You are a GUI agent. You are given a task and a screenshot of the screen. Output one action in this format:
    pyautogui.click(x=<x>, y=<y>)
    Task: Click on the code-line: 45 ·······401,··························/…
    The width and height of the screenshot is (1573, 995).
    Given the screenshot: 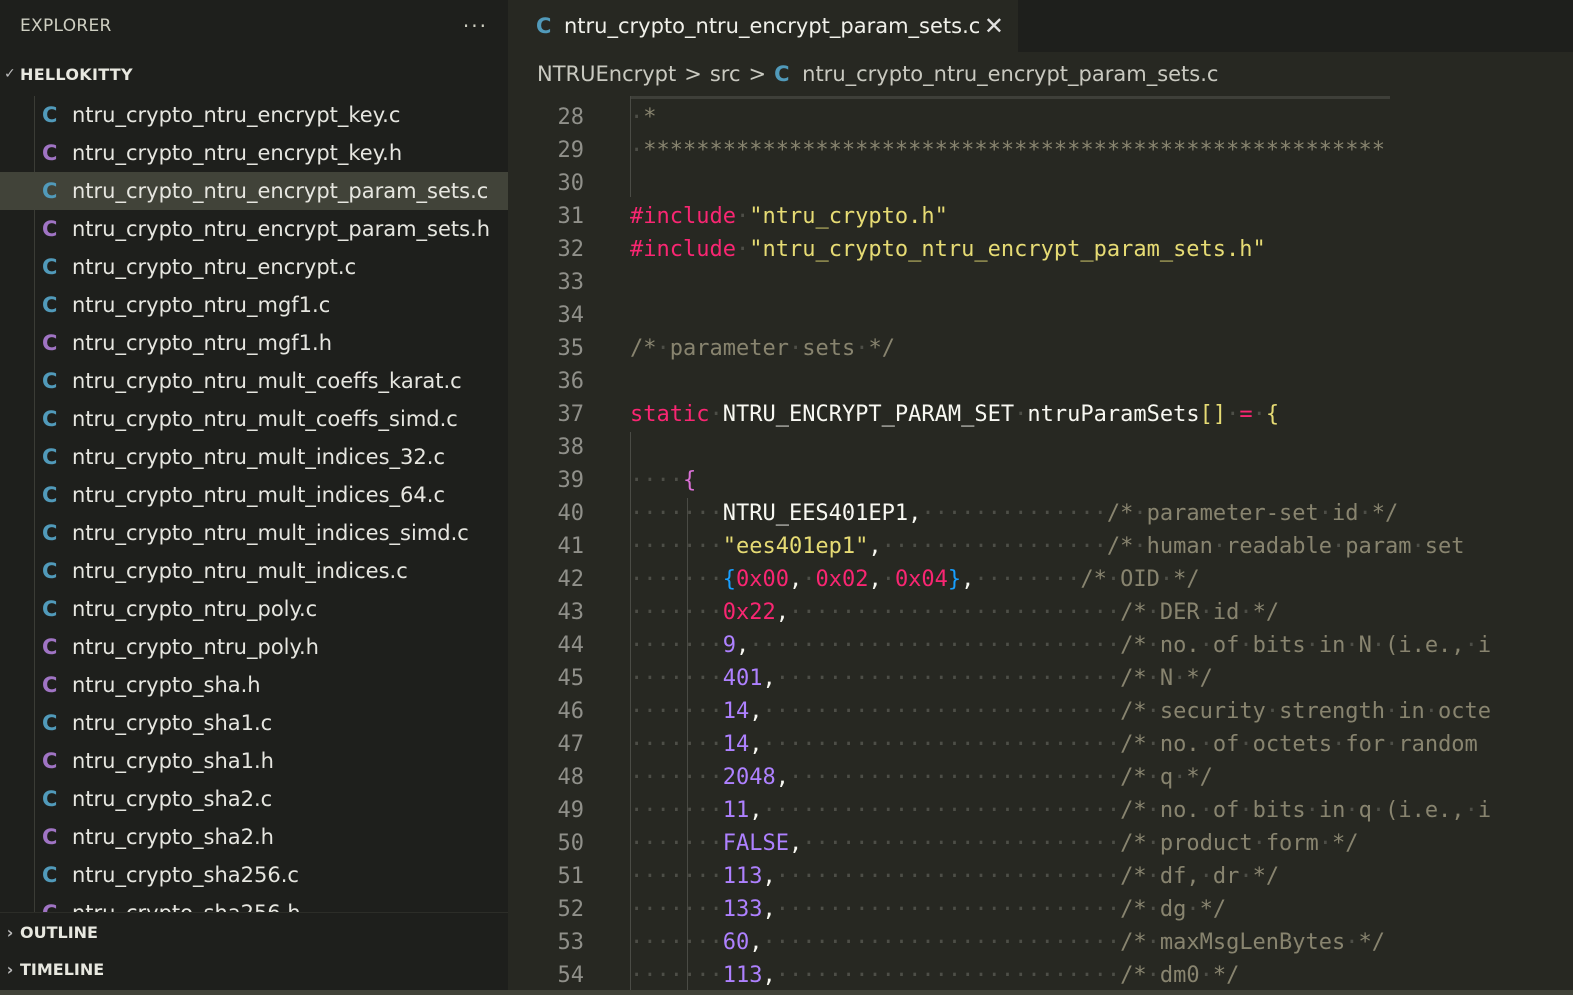 What is the action you would take?
    pyautogui.click(x=1040, y=678)
    